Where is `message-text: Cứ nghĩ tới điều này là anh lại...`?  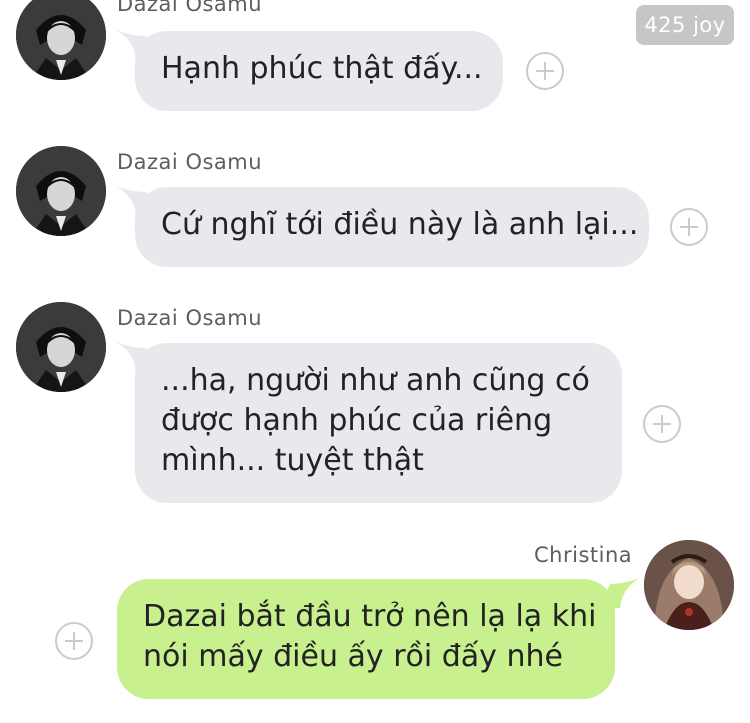
message-text: Cứ nghĩ tới điều này là anh lại... is located at coordinates (400, 224).